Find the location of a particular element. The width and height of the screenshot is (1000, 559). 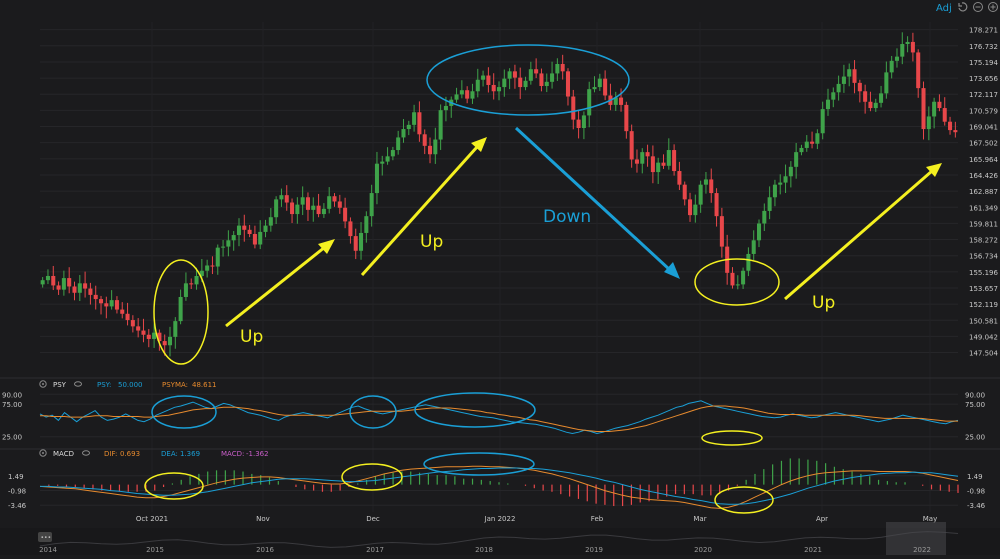

macd-tick-label: -0.98 is located at coordinates (17, 491).